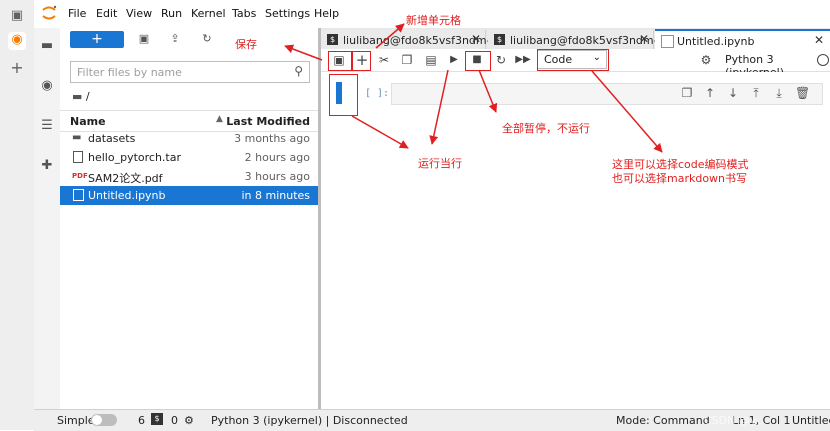  I want to click on breadcrumb-root: /, so click(88, 96).